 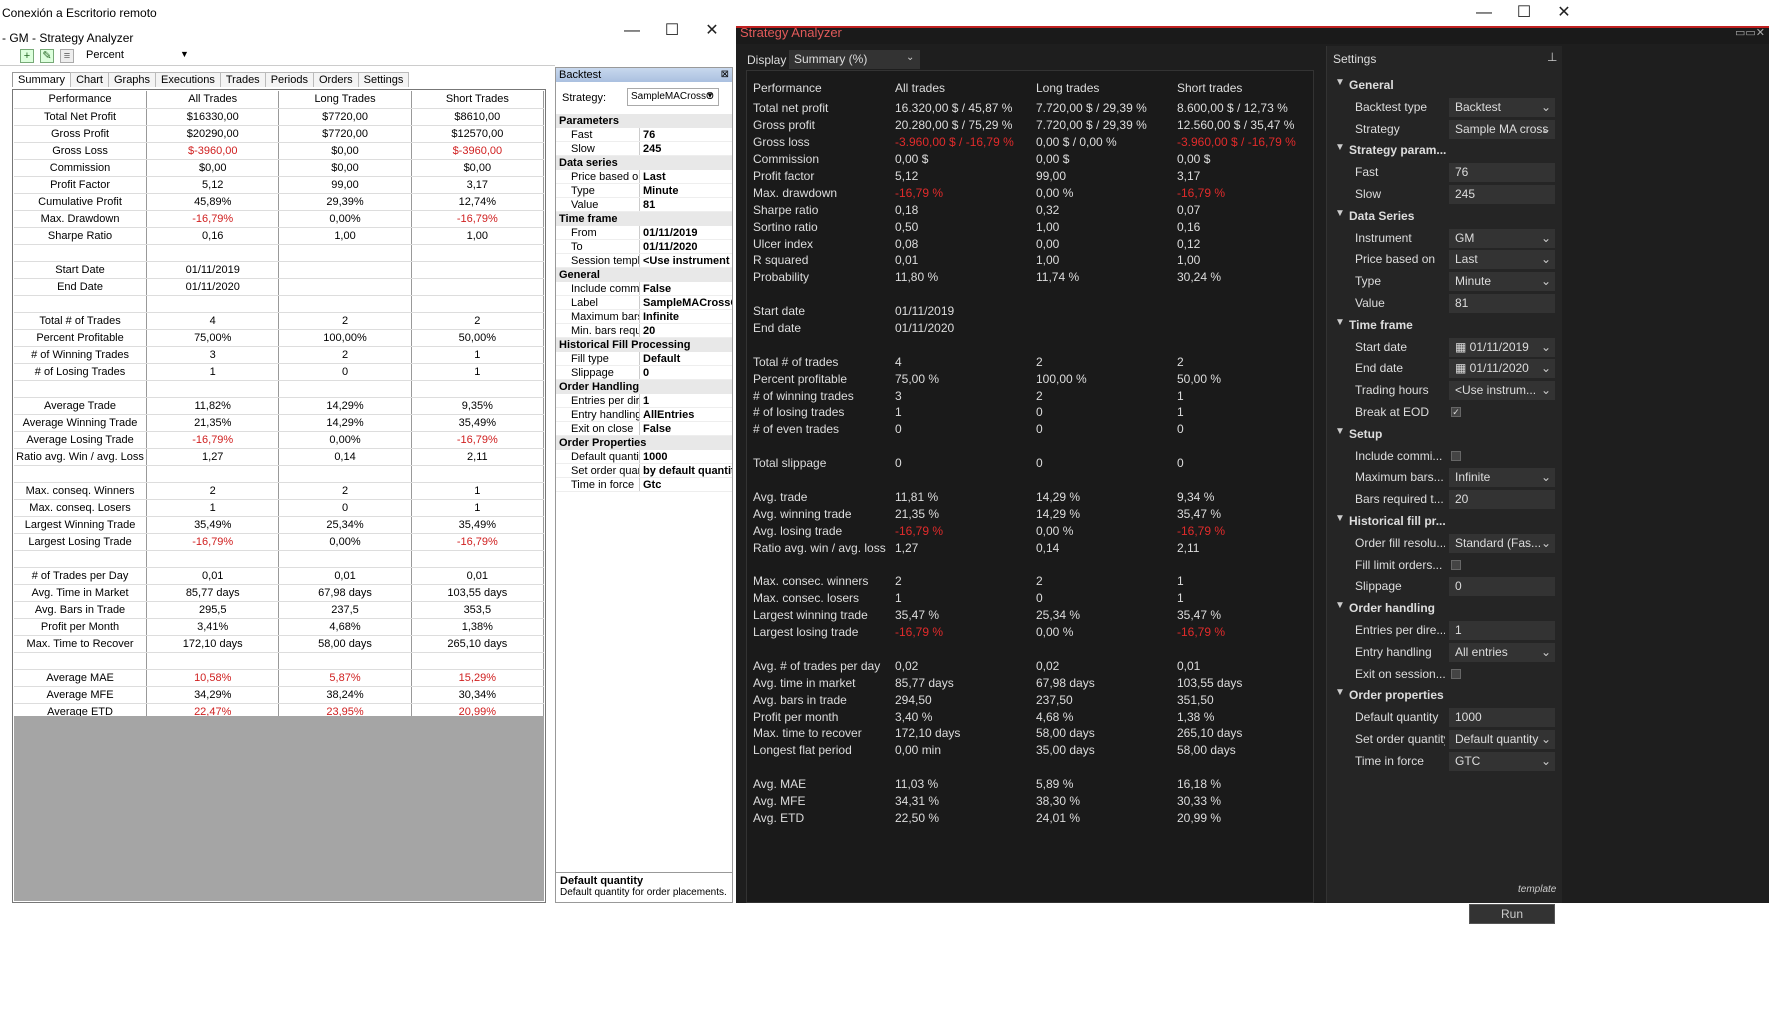 What do you see at coordinates (1502, 260) in the screenshot?
I see `setting-select: Last ⌄` at bounding box center [1502, 260].